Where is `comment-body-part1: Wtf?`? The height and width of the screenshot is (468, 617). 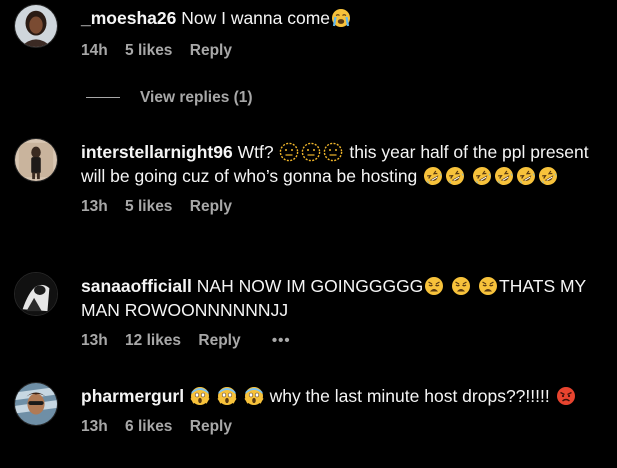 comment-body-part1: Wtf? is located at coordinates (255, 152).